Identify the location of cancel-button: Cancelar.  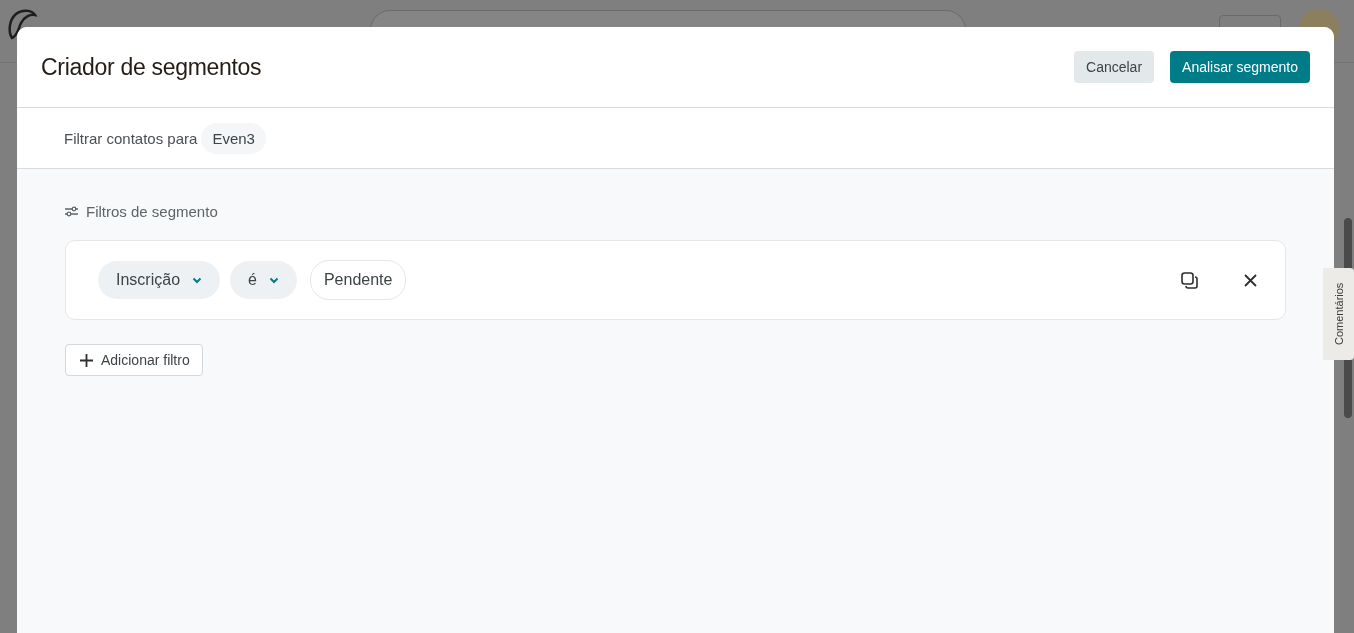
(1114, 67).